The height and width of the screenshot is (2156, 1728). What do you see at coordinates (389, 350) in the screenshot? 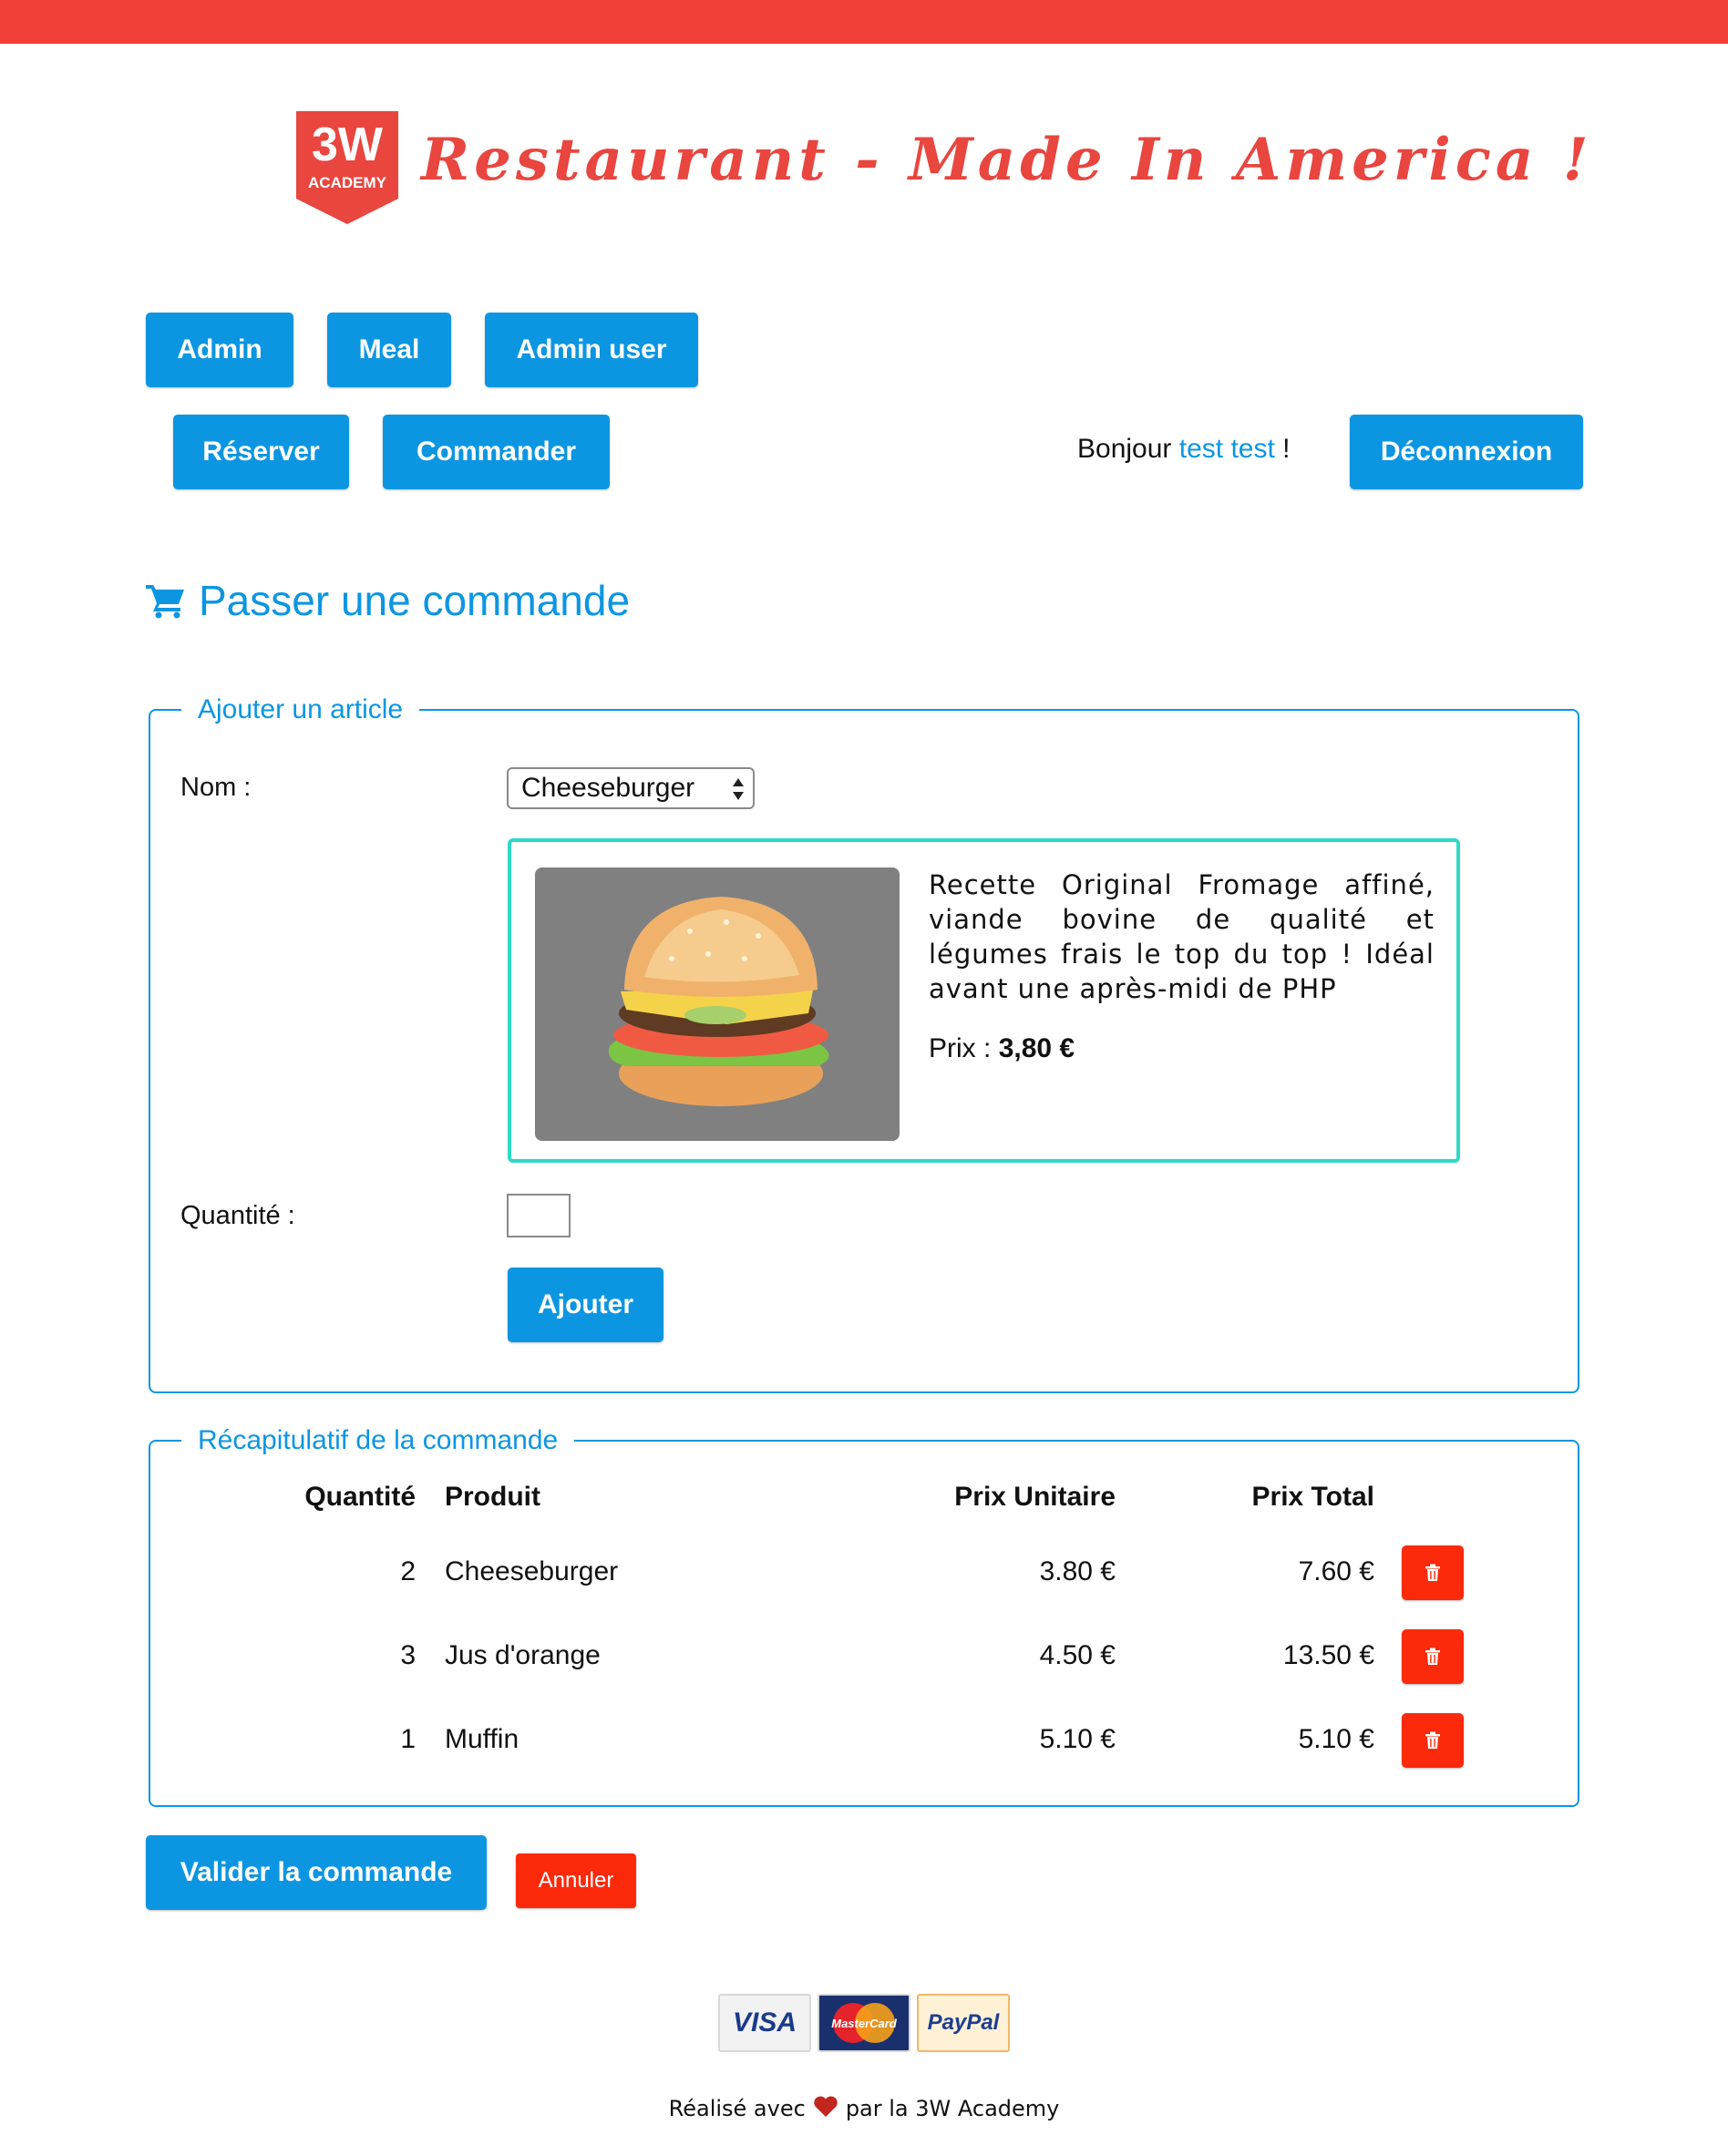
I see `meal-button: Meal` at bounding box center [389, 350].